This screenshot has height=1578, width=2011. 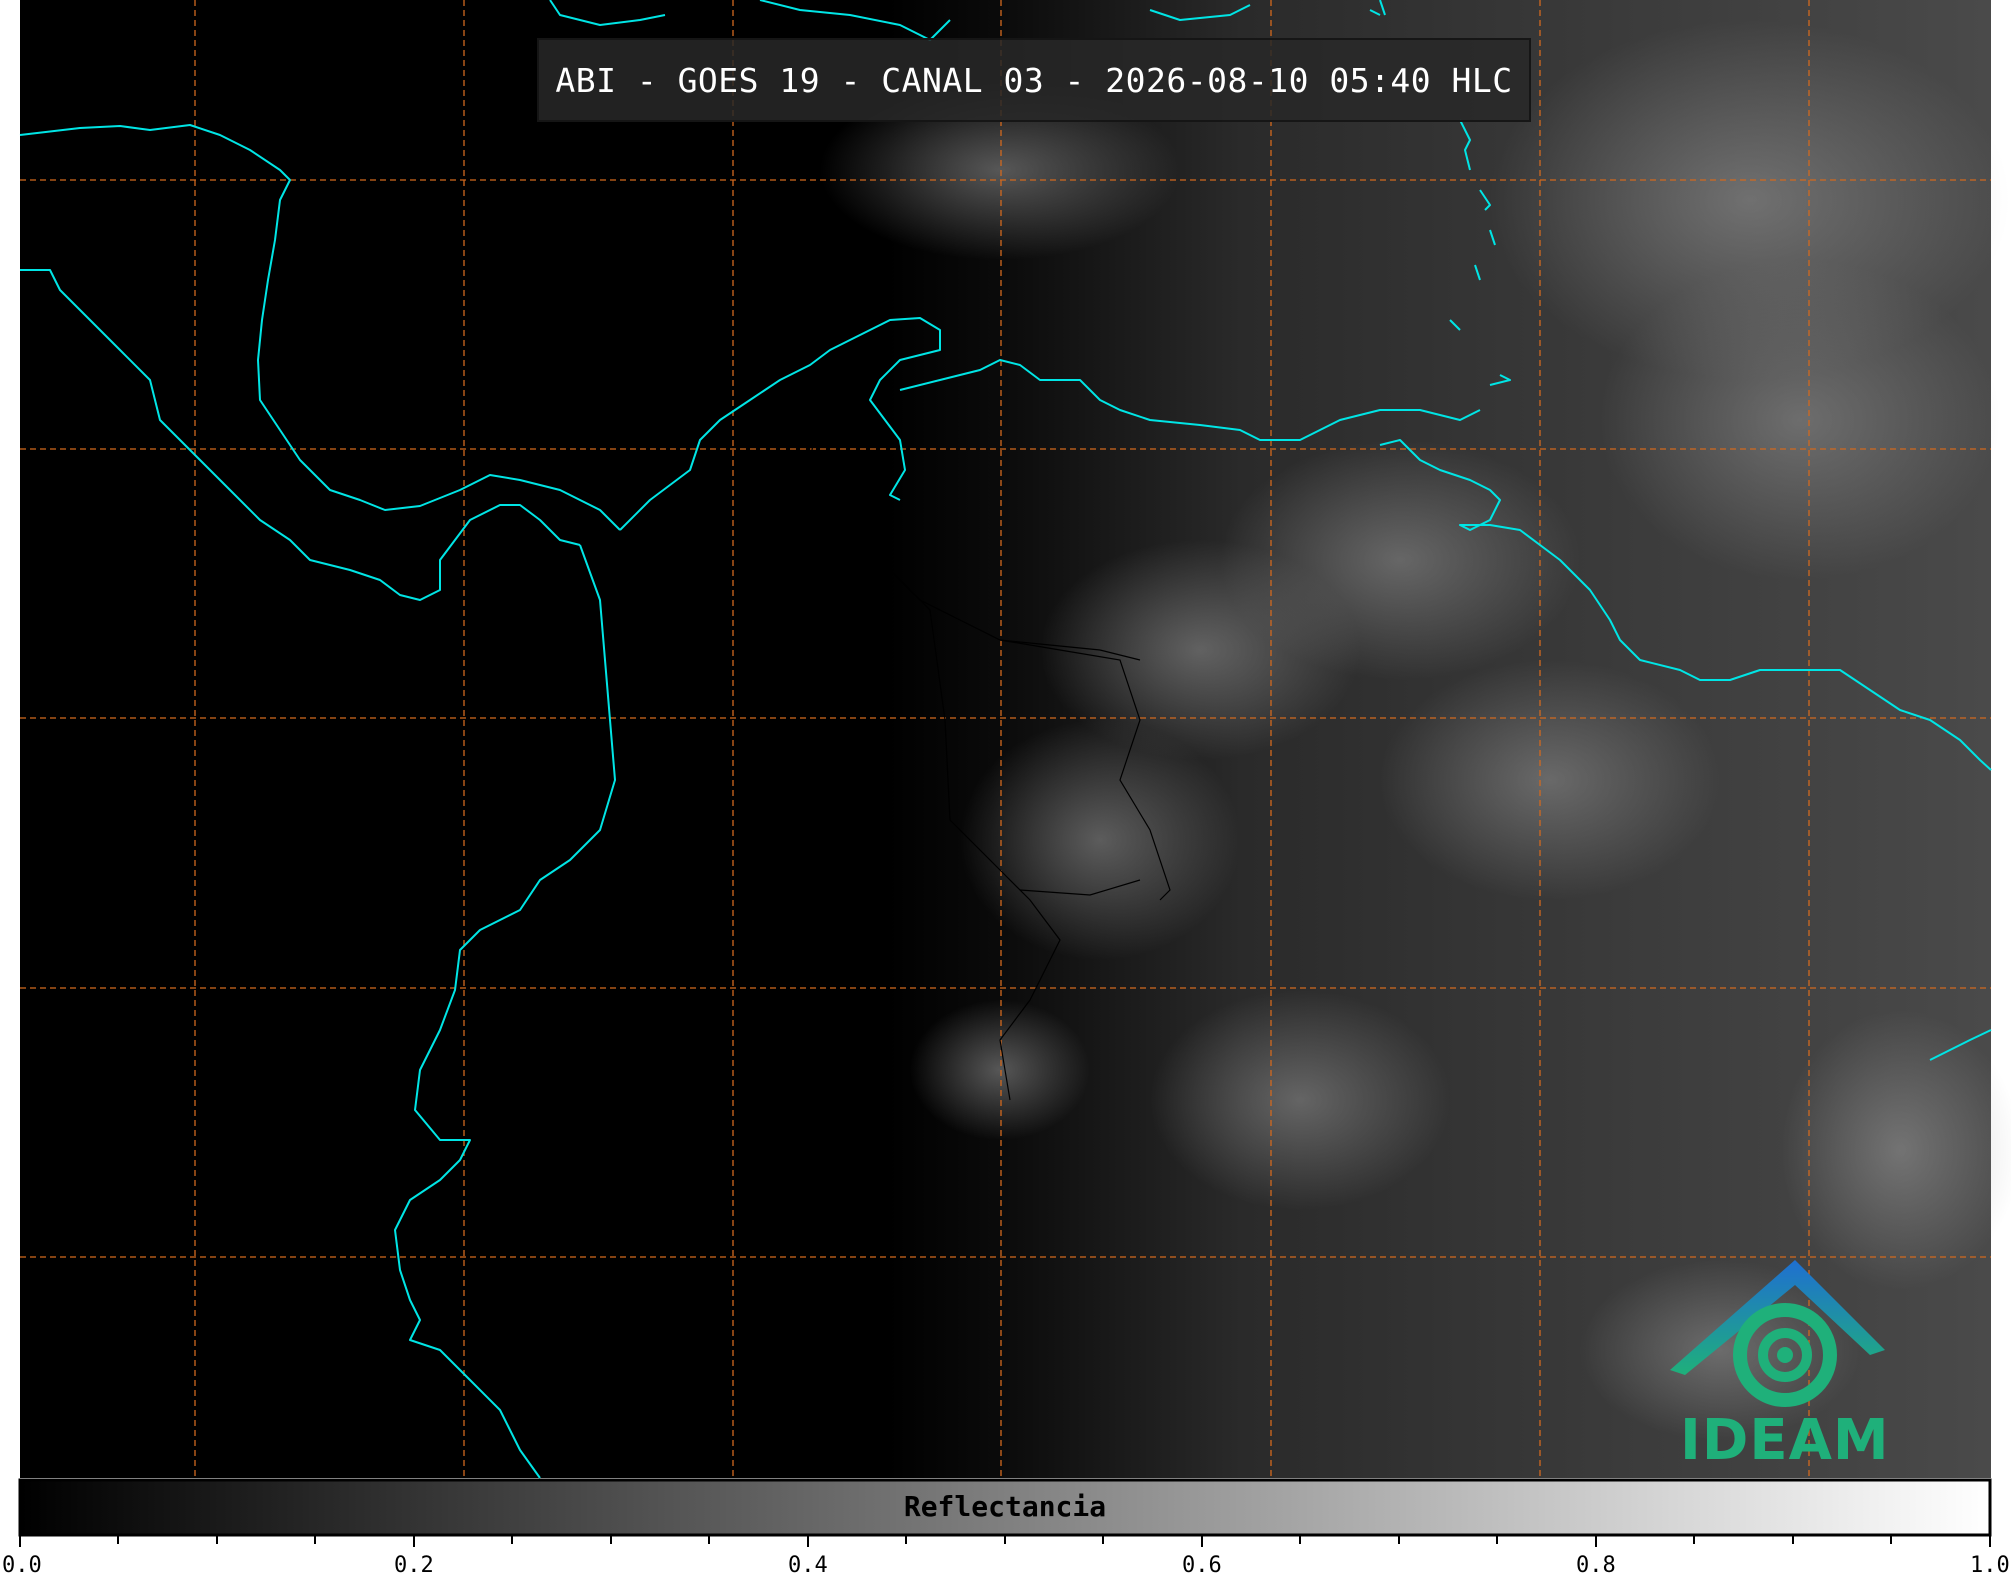 I want to click on colorbar-tick-1: 0.2, so click(x=414, y=1565).